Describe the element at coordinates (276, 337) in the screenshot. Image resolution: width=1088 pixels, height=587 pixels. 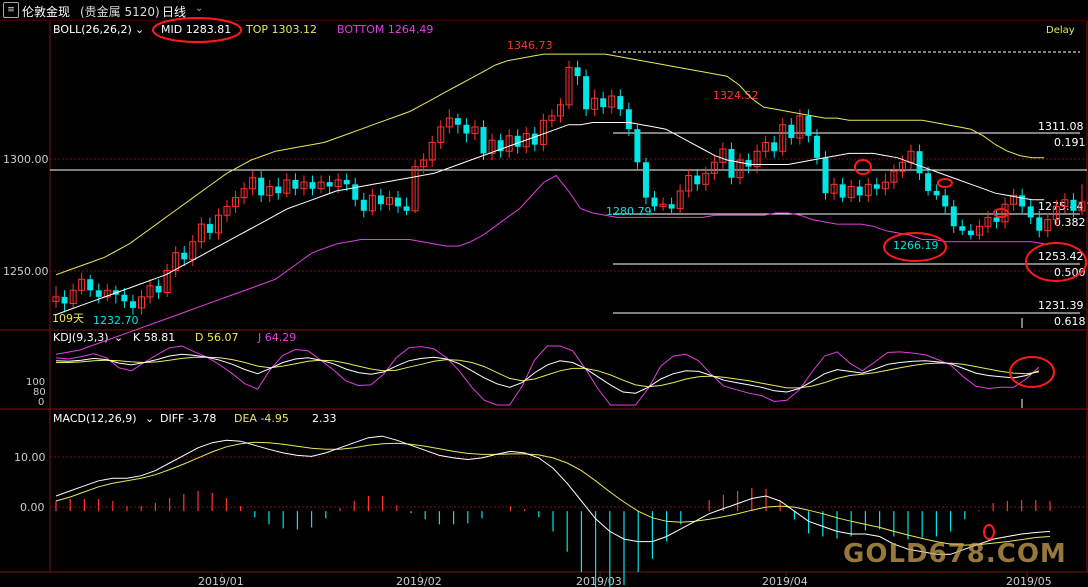
I see `kdj-j-label: J 64.29` at that location.